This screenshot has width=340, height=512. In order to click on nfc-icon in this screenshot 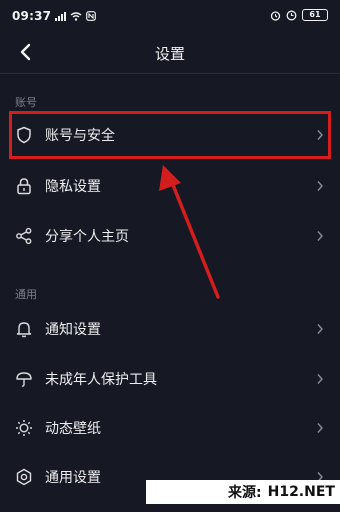, I will do `click(91, 16)`.